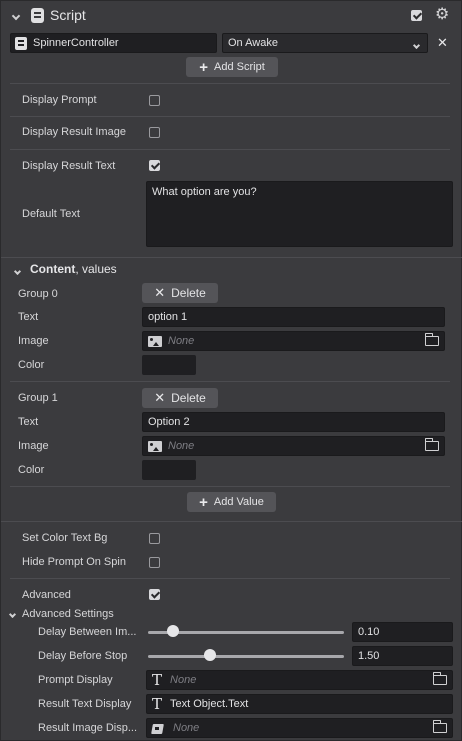 The height and width of the screenshot is (741, 462). What do you see at coordinates (12, 614) in the screenshot?
I see `advanced-settings-chevron-icon` at bounding box center [12, 614].